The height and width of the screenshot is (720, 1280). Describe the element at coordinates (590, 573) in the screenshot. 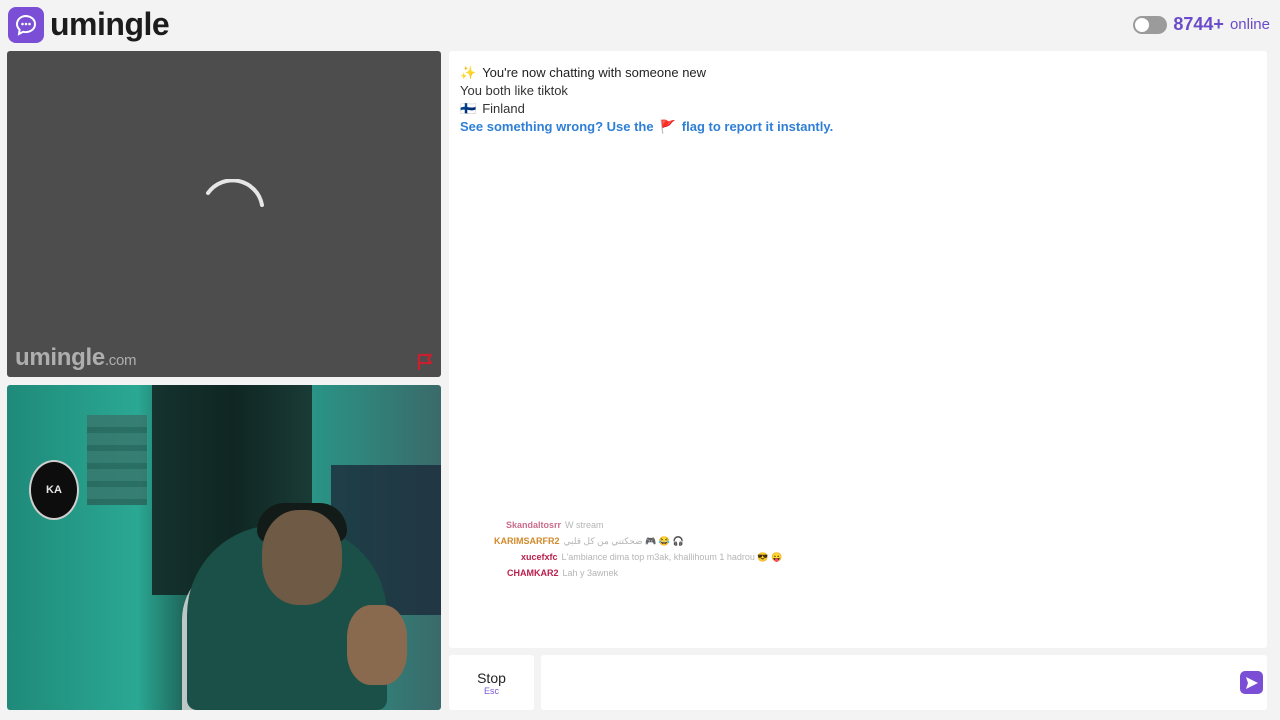

I see `stream-chat-message: Lah y 3awnek` at that location.